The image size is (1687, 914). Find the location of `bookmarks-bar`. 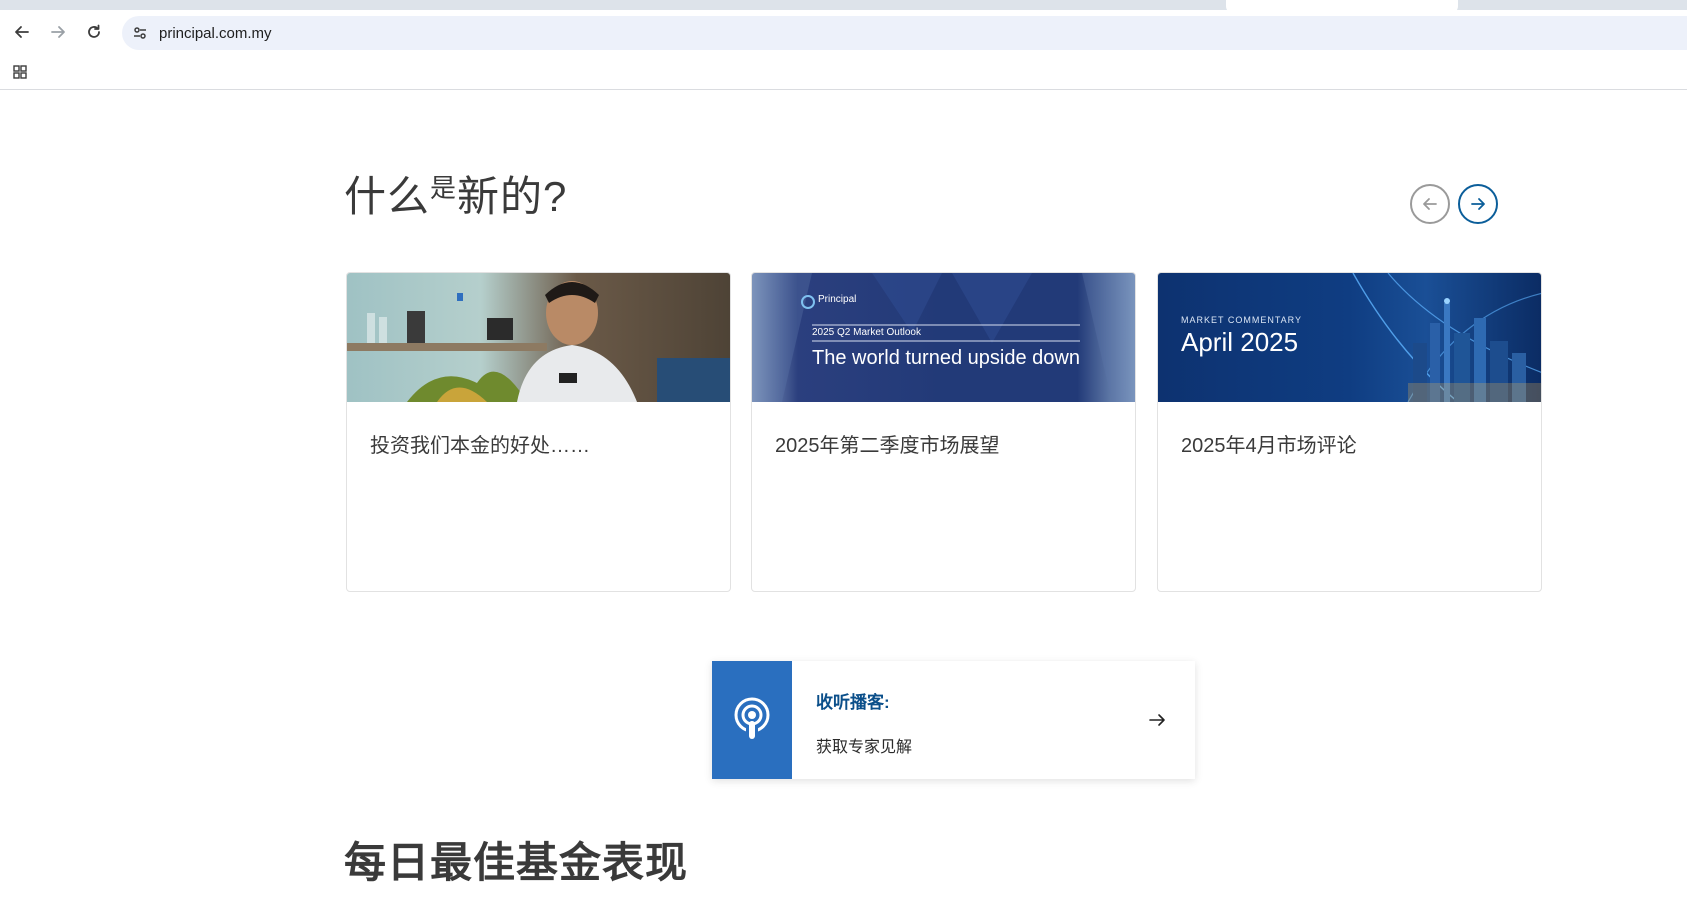

bookmarks-bar is located at coordinates (843, 72).